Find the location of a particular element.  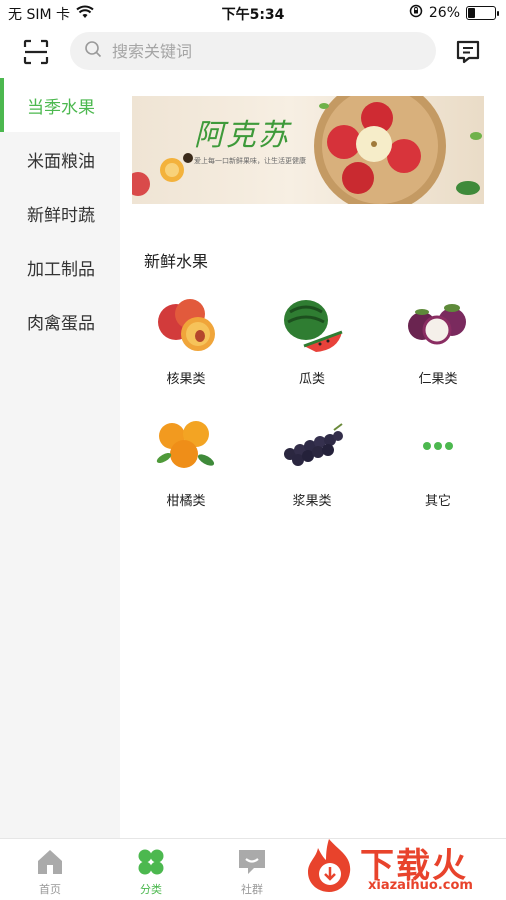

sidebar-item-label: 肉禽蛋品 is located at coordinates (61, 323).